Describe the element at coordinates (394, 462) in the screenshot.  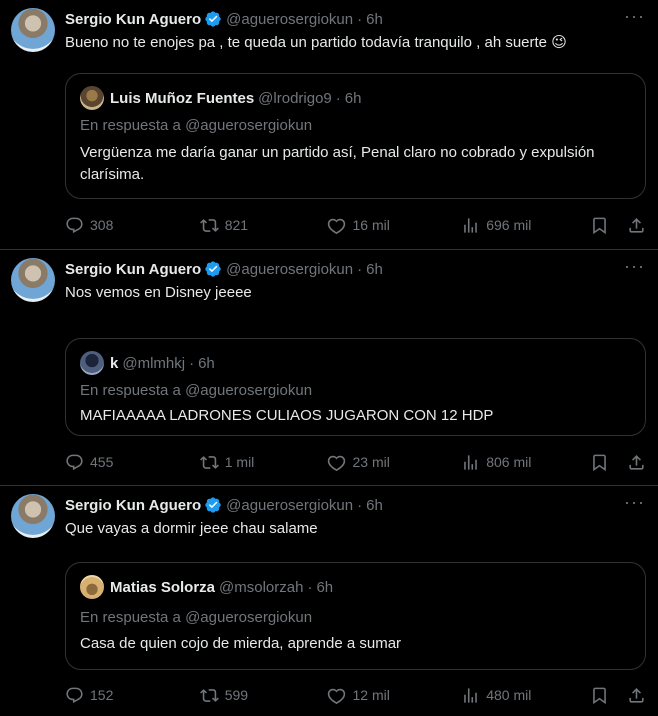
I see `like-button: 23 mil` at that location.